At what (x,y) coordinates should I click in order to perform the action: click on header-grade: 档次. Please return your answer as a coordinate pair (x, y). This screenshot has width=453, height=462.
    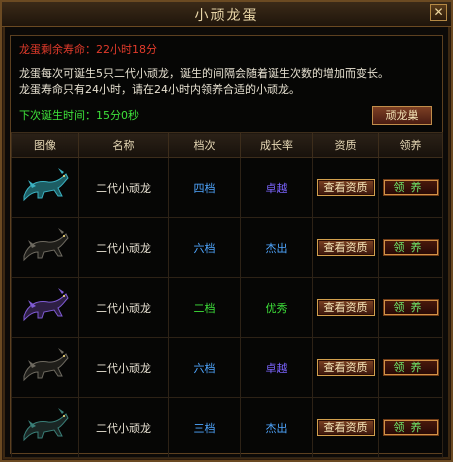
    Looking at the image, I should click on (204, 145).